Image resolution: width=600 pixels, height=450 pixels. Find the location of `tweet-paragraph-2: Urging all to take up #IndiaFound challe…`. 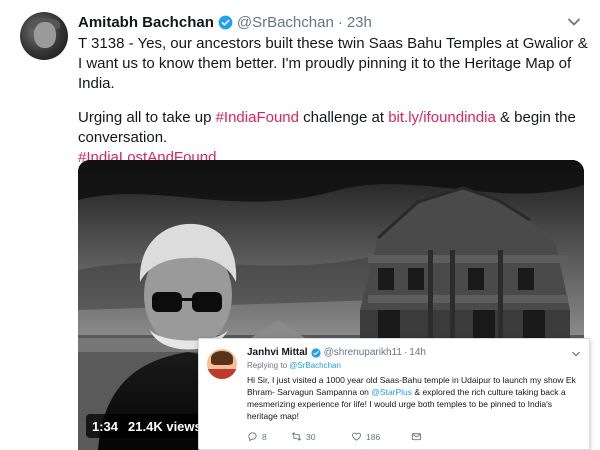

tweet-paragraph-2: Urging all to take up #IndiaFound challe… is located at coordinates (334, 128).